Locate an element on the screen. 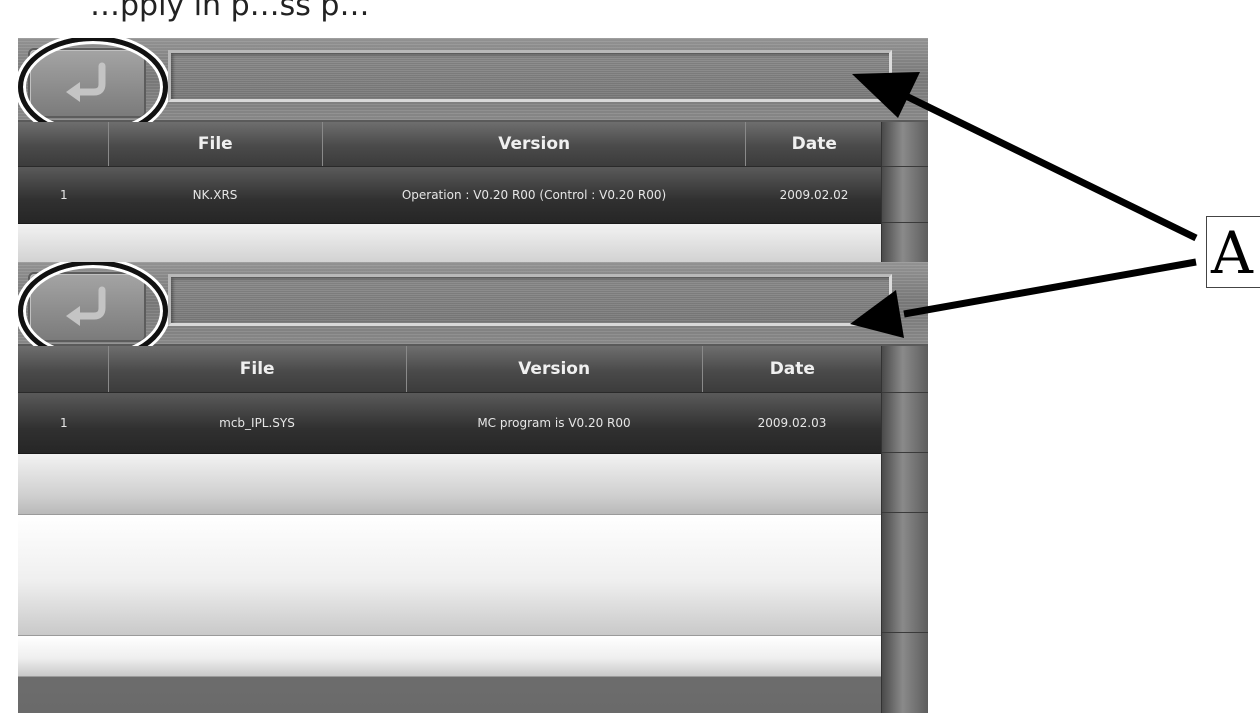 The height and width of the screenshot is (713, 1260). row-date: 2009.02.02 is located at coordinates (814, 195).